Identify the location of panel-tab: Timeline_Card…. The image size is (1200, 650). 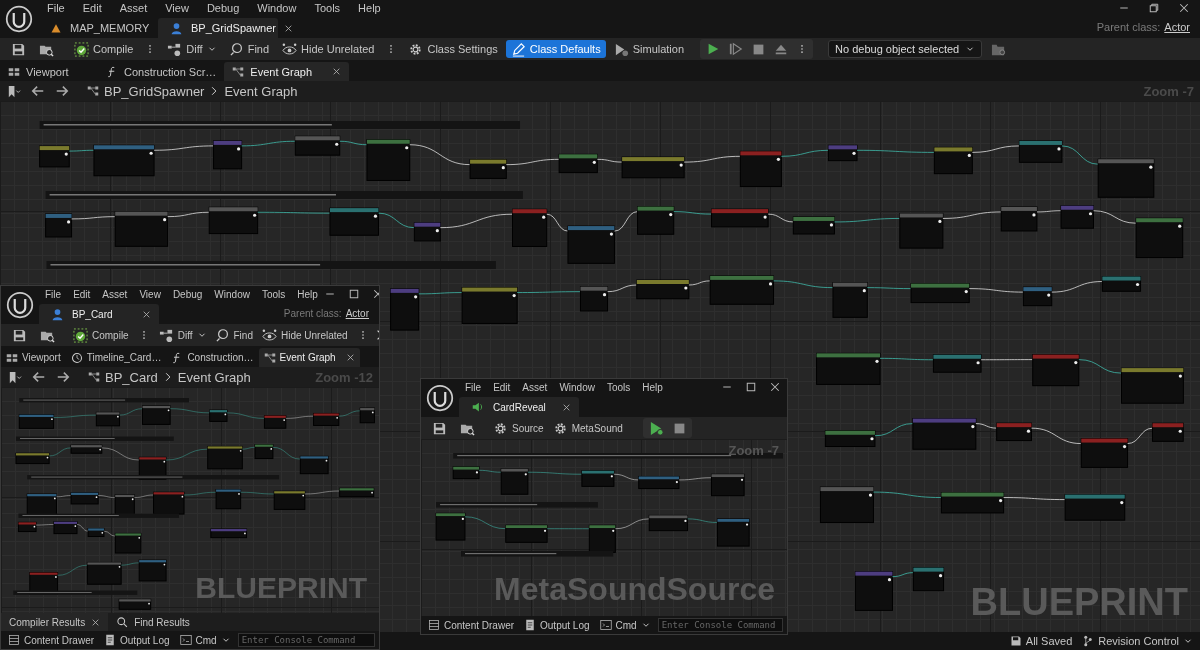
(116, 357).